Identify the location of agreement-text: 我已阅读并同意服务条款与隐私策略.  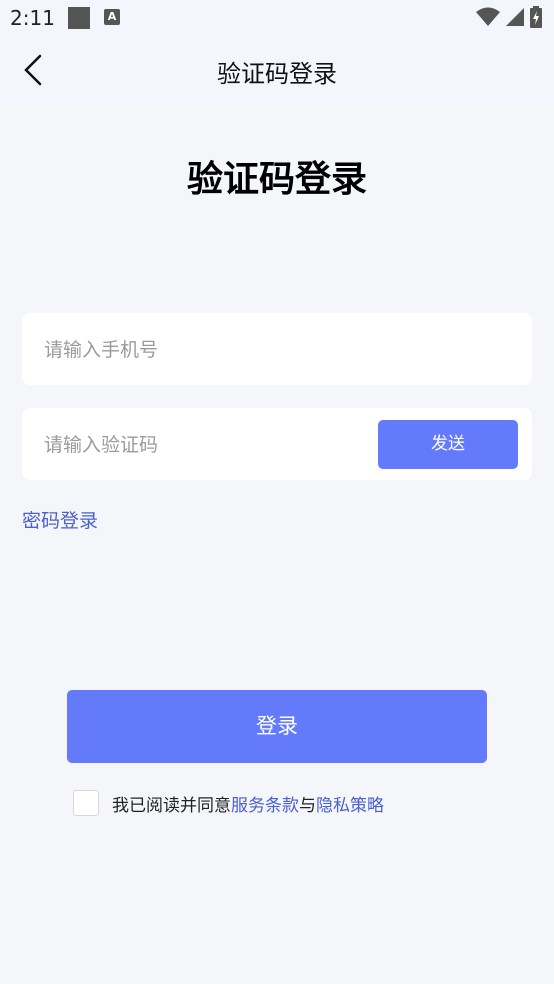
(248, 803).